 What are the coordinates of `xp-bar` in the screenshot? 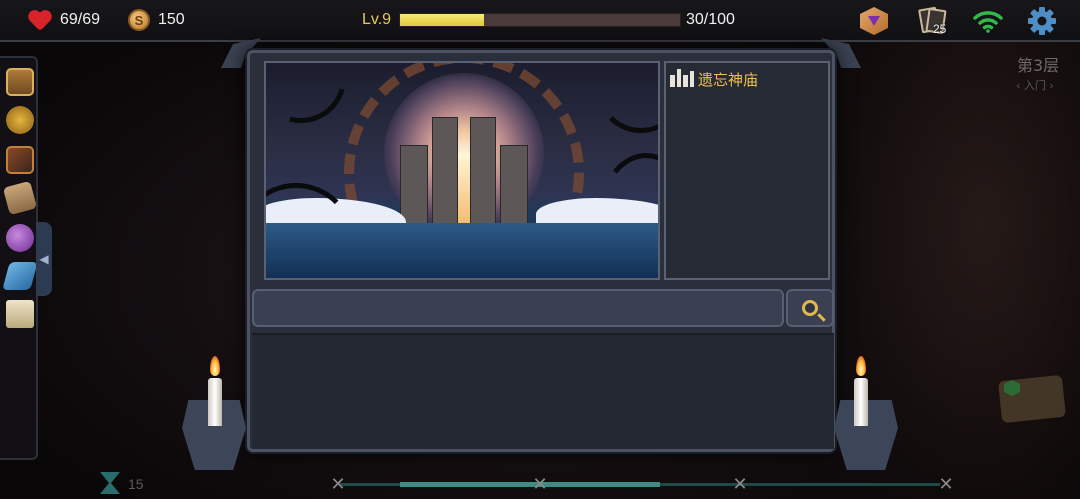 It's located at (540, 20).